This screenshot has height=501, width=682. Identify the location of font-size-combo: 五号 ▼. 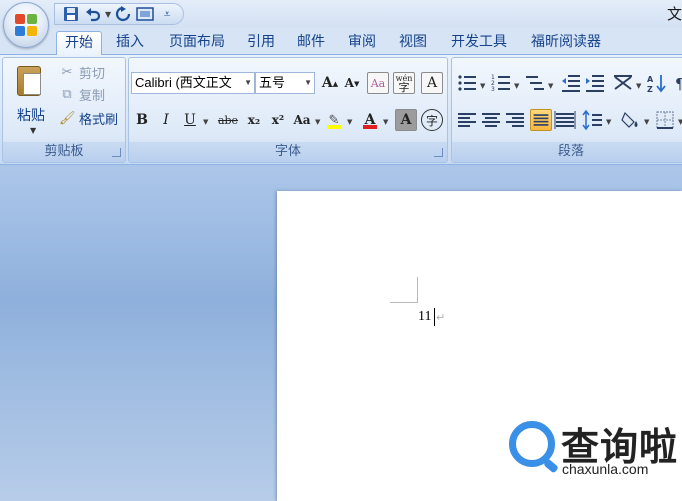
(285, 83).